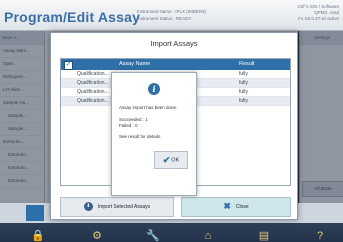  What do you see at coordinates (264, 236) in the screenshot?
I see `document-icon: ▤` at bounding box center [264, 236].